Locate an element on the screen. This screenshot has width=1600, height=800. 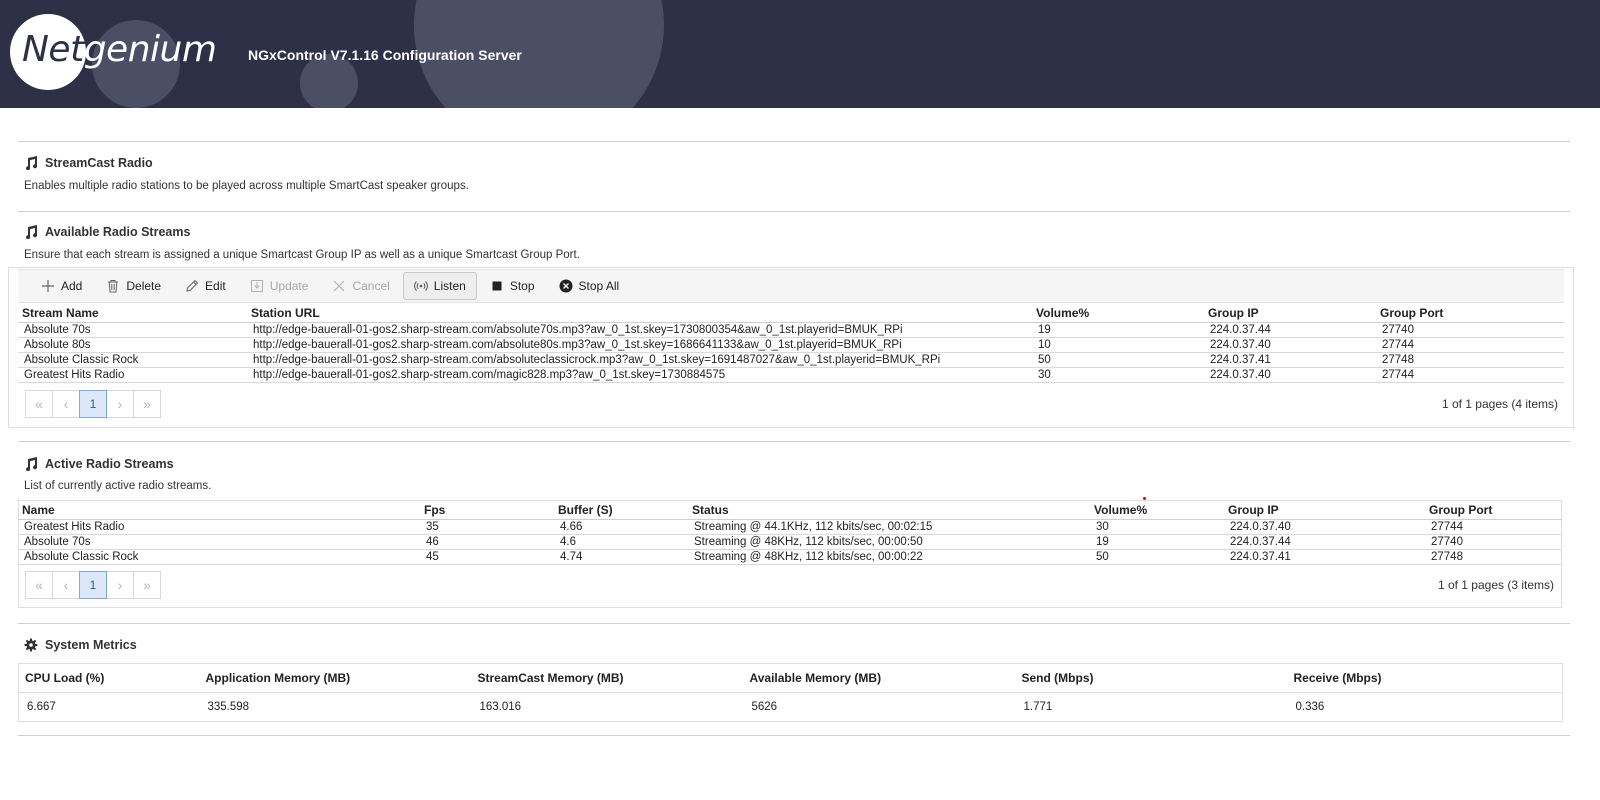
pencil-icon is located at coordinates (192, 285).